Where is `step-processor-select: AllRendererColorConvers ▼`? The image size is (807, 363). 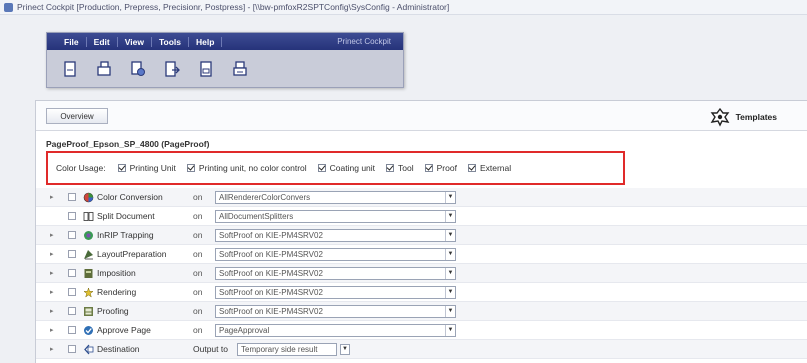
step-processor-select: AllRendererColorConvers ▼ is located at coordinates (335, 197).